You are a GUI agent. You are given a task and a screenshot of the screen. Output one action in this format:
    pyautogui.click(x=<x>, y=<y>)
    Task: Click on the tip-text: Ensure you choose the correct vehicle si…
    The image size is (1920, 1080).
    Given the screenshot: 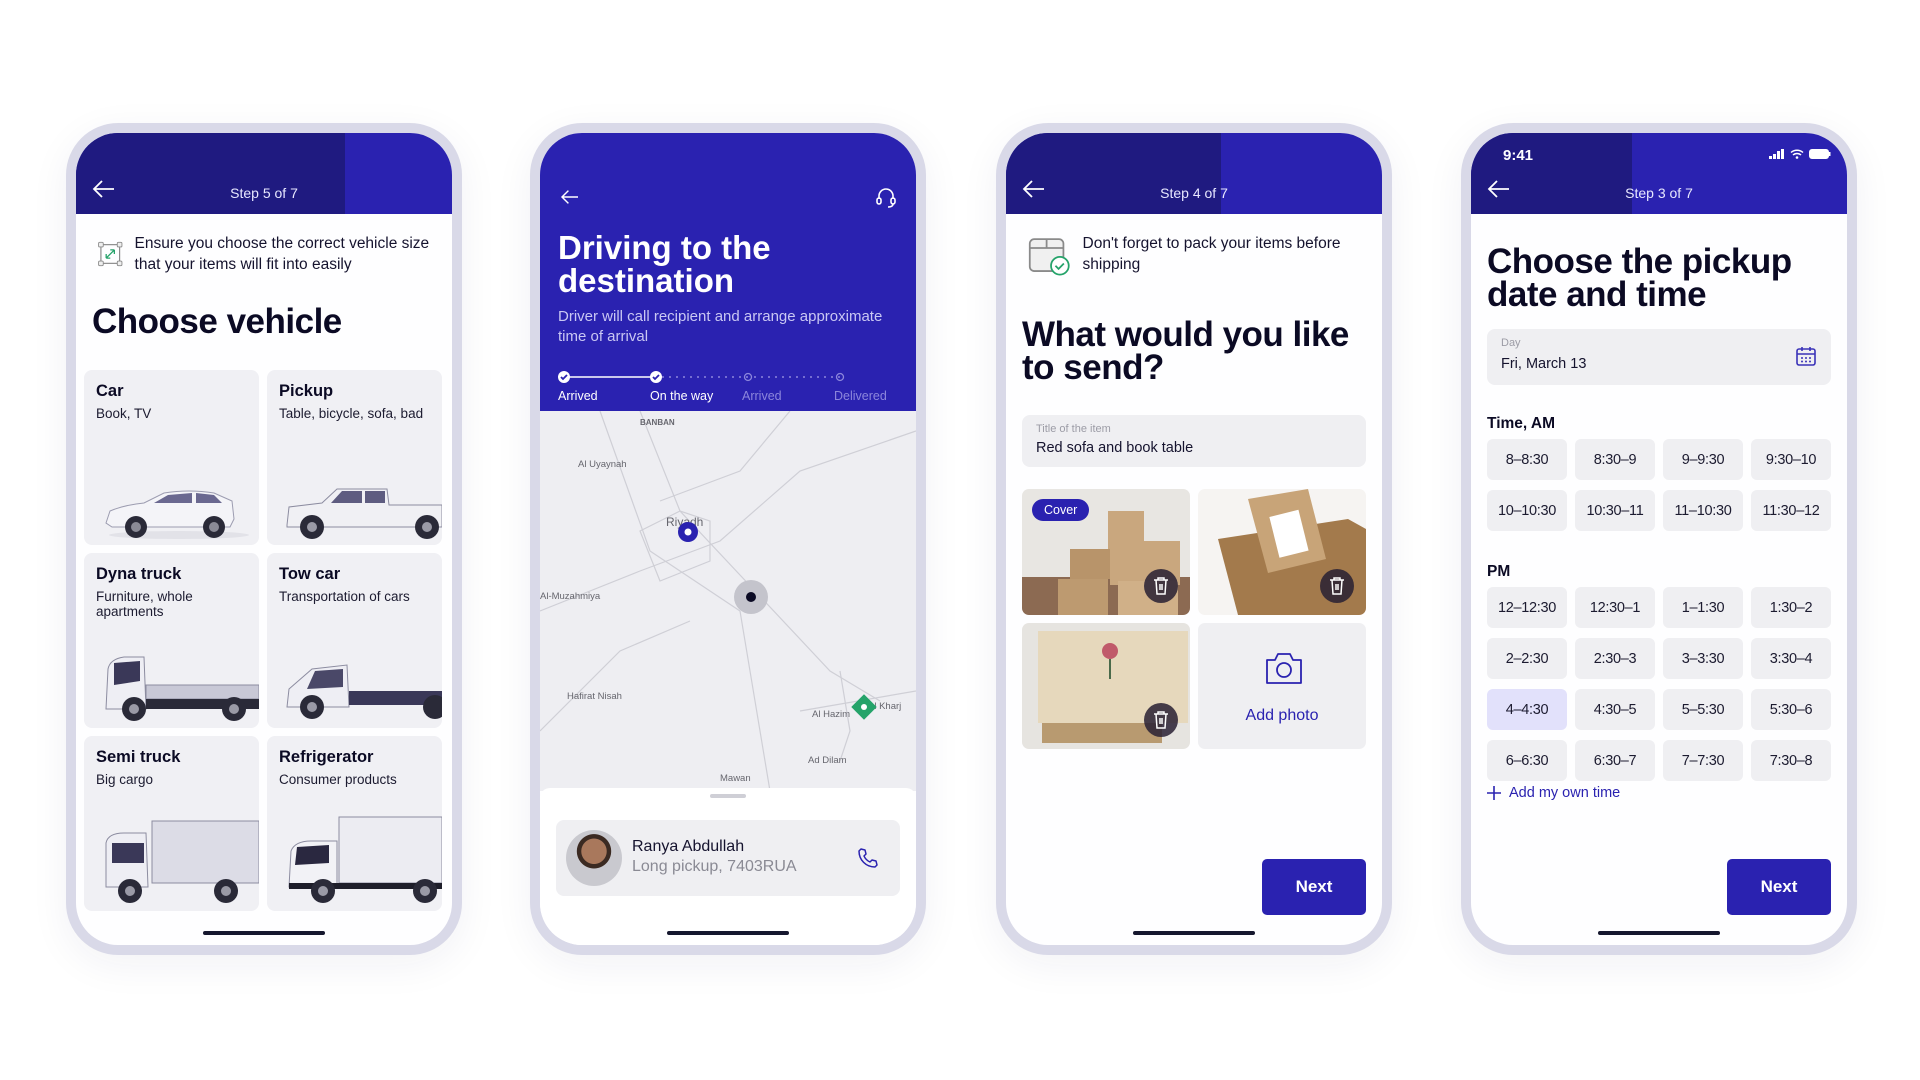 What is the action you would take?
    pyautogui.click(x=282, y=254)
    